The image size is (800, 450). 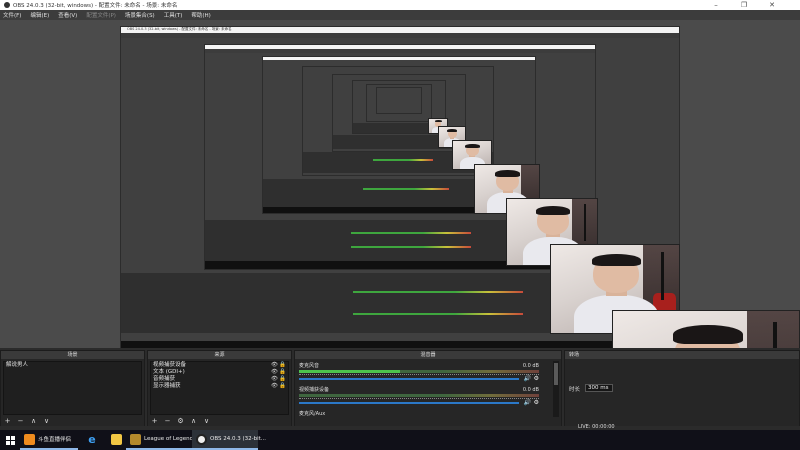 I want to click on nested-obs-window, so click(x=399, y=100).